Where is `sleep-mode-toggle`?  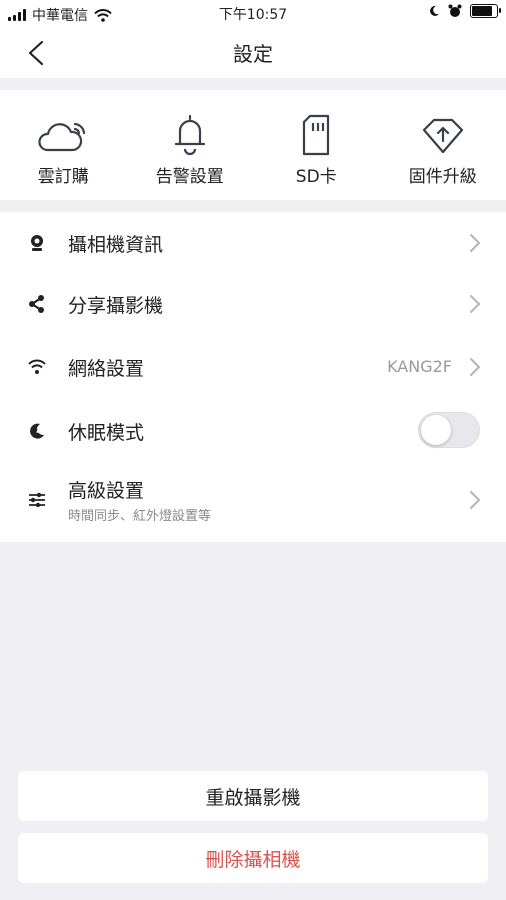 sleep-mode-toggle is located at coordinates (449, 430).